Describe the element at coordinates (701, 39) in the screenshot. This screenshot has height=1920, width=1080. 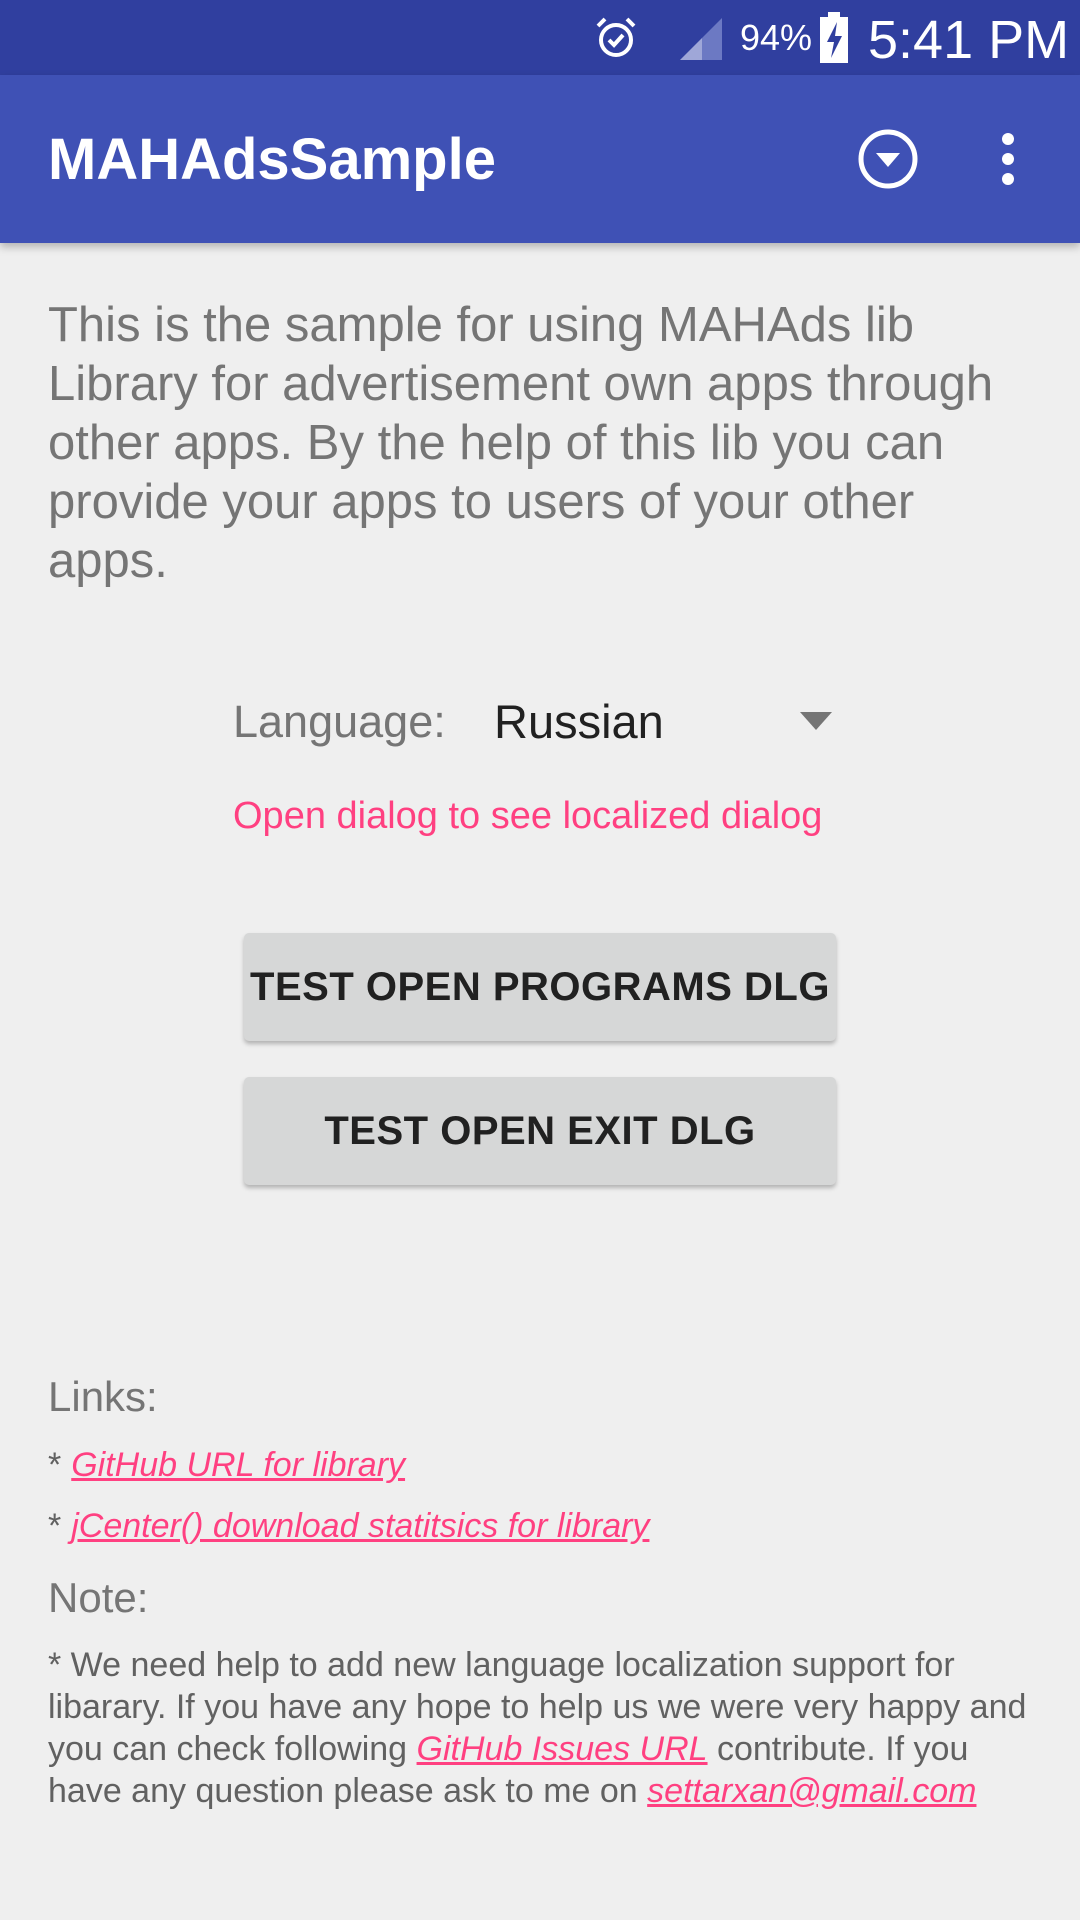
I see `signal-icon` at that location.